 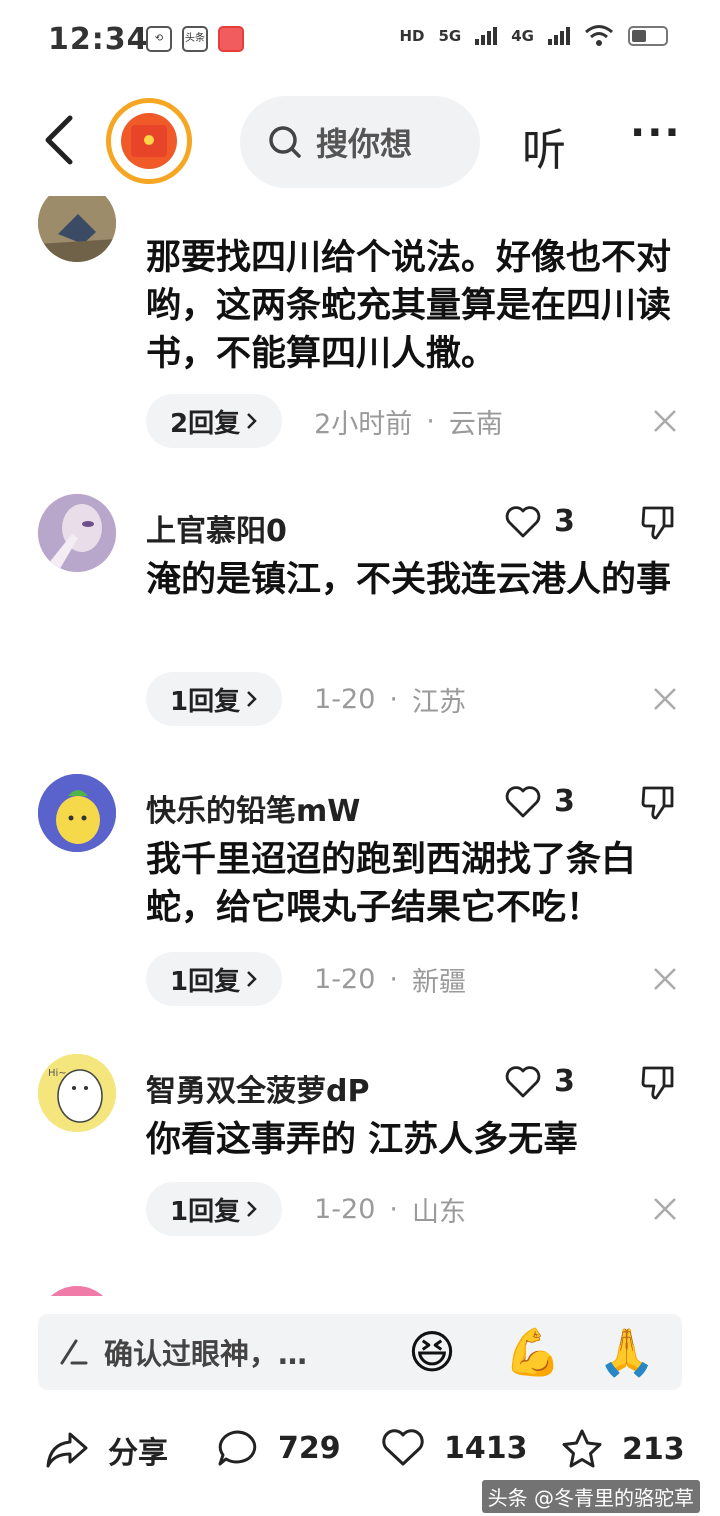 I want to click on avatar: Hi~, so click(x=77, y=1093).